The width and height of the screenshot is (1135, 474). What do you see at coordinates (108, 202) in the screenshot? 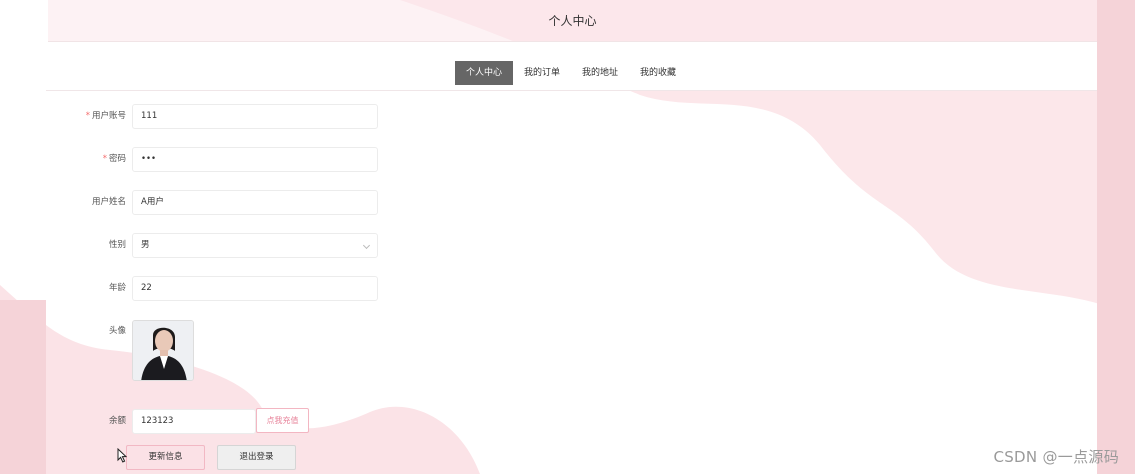
I see `name-label: 用户姓名` at bounding box center [108, 202].